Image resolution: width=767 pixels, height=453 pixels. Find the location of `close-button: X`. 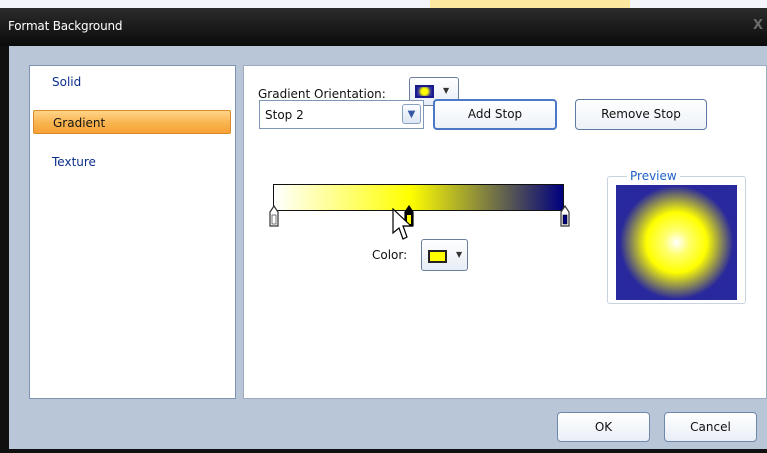

close-button: X is located at coordinates (758, 25).